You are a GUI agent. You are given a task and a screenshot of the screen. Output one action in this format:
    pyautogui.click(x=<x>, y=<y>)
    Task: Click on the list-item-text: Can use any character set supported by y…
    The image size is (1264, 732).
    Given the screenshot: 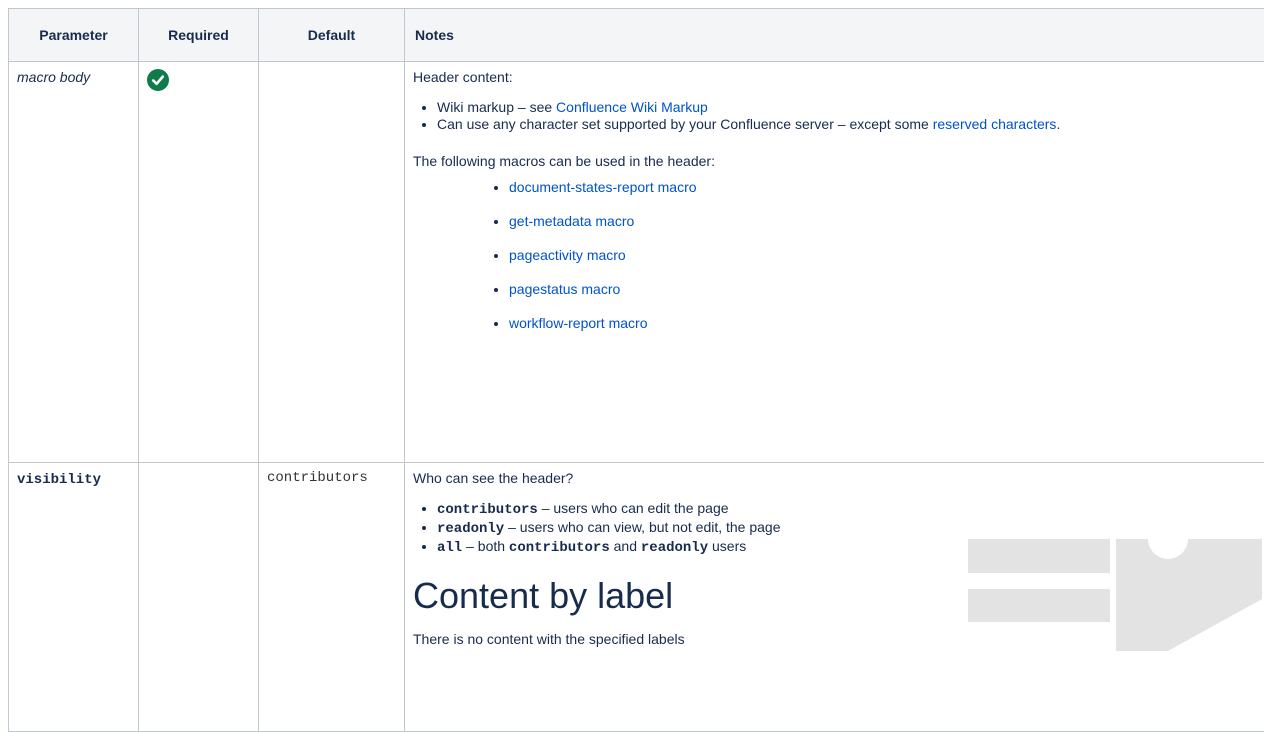 What is the action you would take?
    pyautogui.click(x=685, y=124)
    